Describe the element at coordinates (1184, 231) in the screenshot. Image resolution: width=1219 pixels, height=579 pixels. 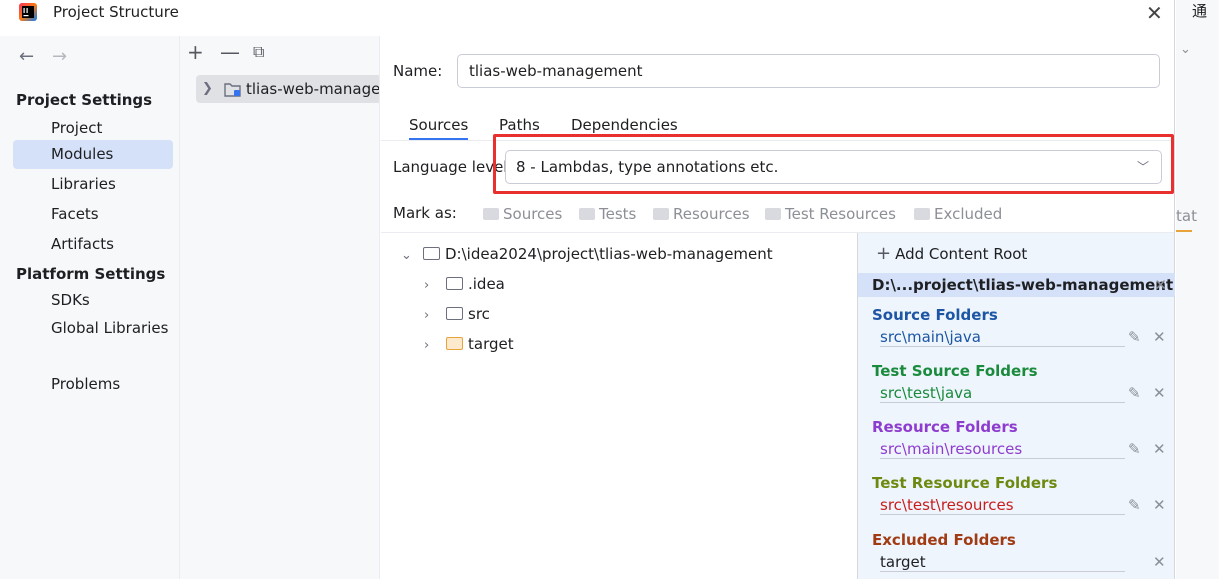
I see `background-tab-underline` at that location.